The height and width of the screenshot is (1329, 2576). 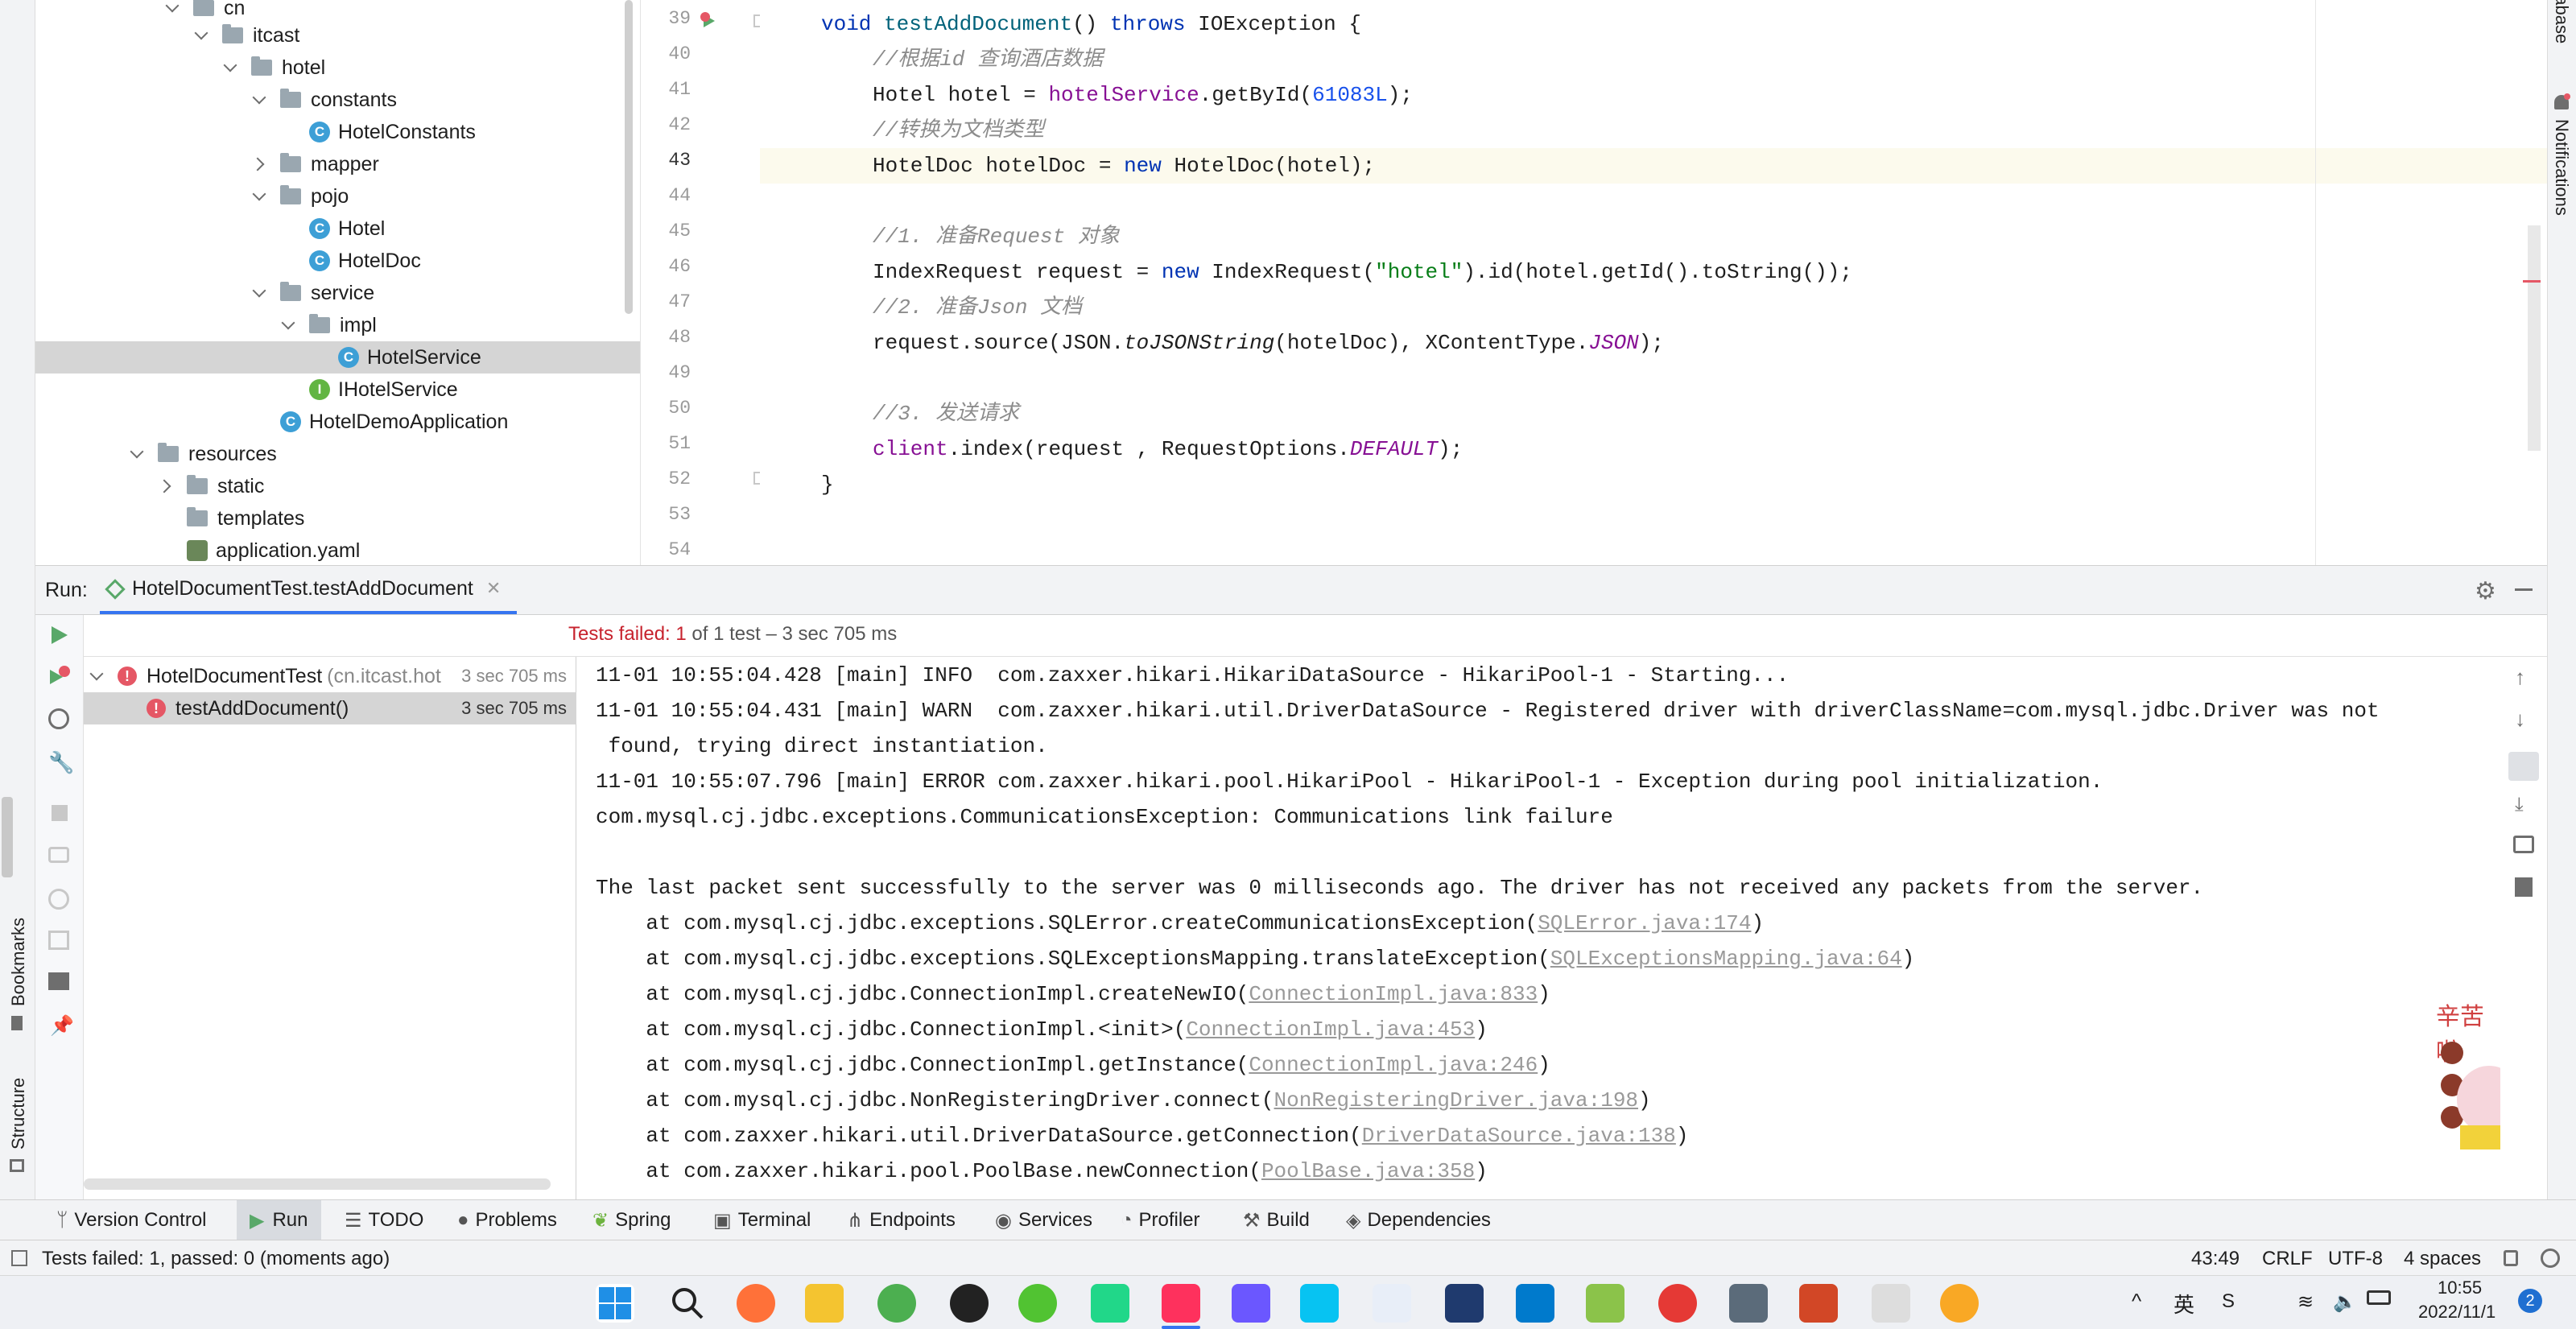 I want to click on tree-node: hotel, so click(x=273, y=68).